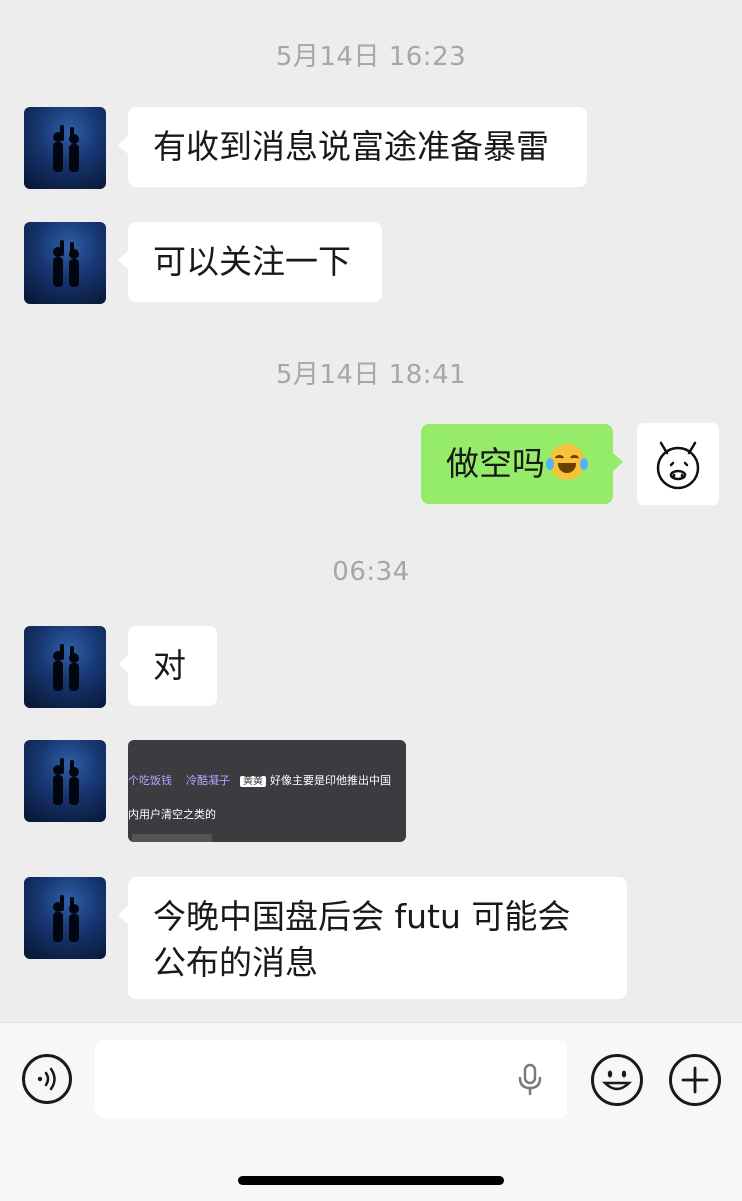 The height and width of the screenshot is (1201, 742). I want to click on voice-button, so click(47, 1079).